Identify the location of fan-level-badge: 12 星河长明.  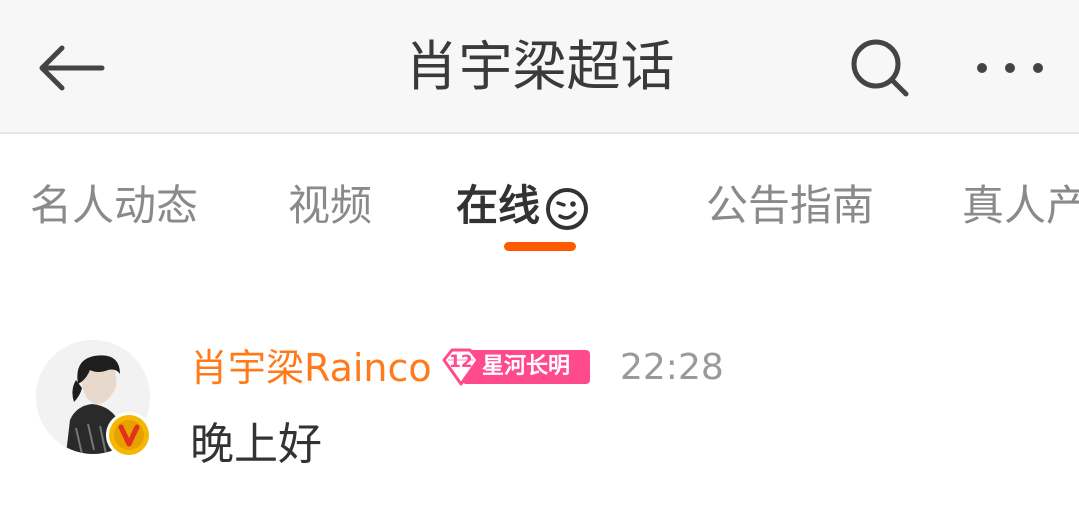
(514, 367).